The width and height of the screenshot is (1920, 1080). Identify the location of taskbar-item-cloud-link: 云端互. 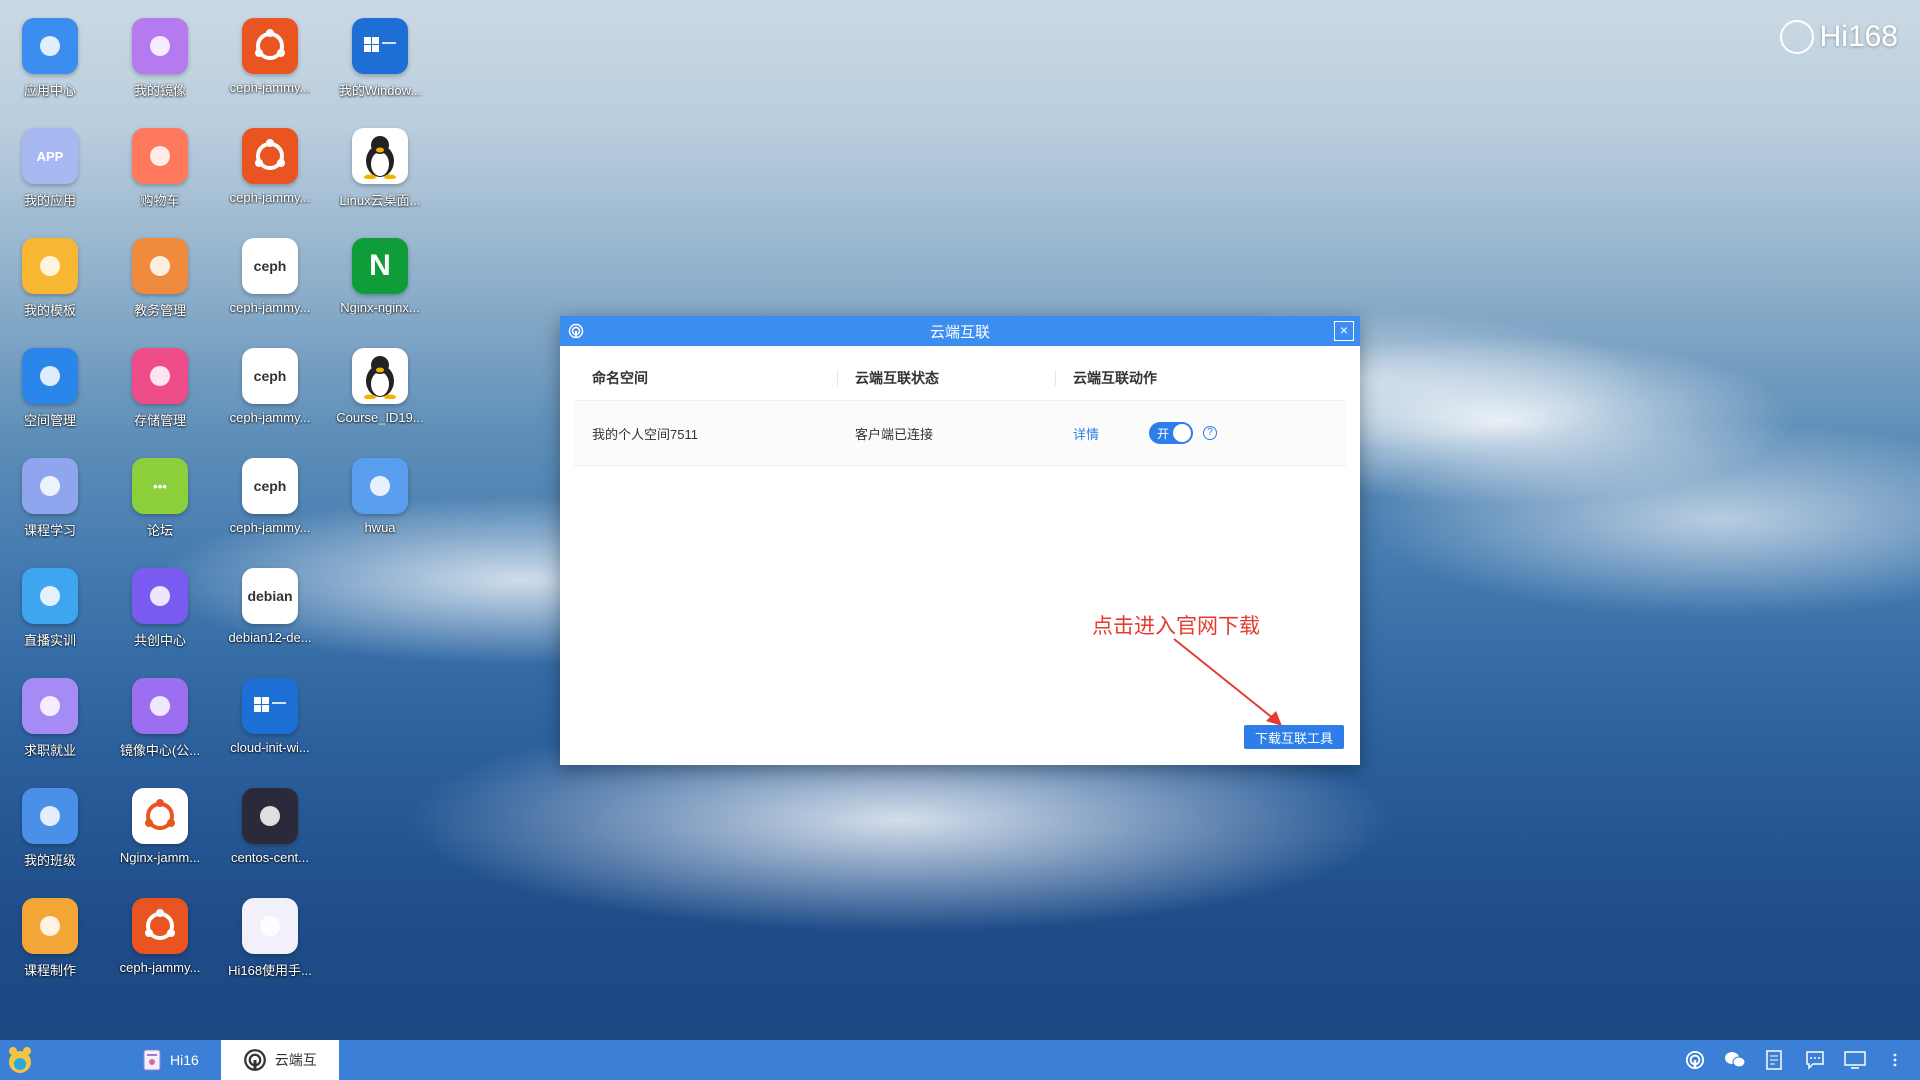
(279, 1060).